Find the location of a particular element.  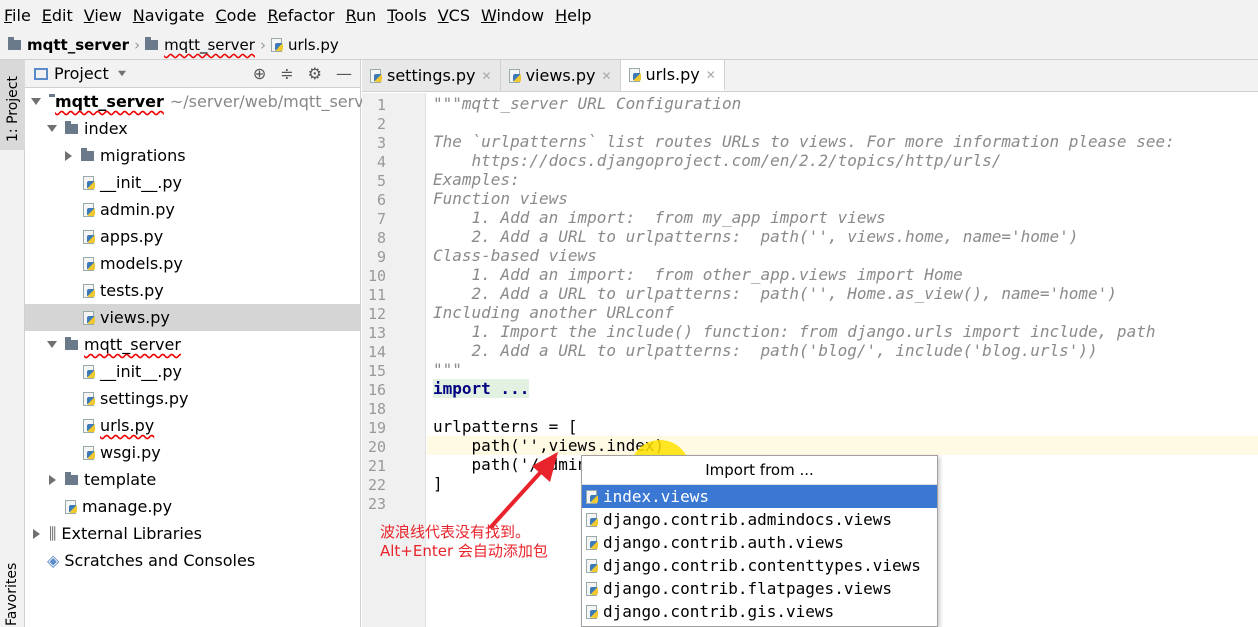

line-number: 8 is located at coordinates (381, 238).